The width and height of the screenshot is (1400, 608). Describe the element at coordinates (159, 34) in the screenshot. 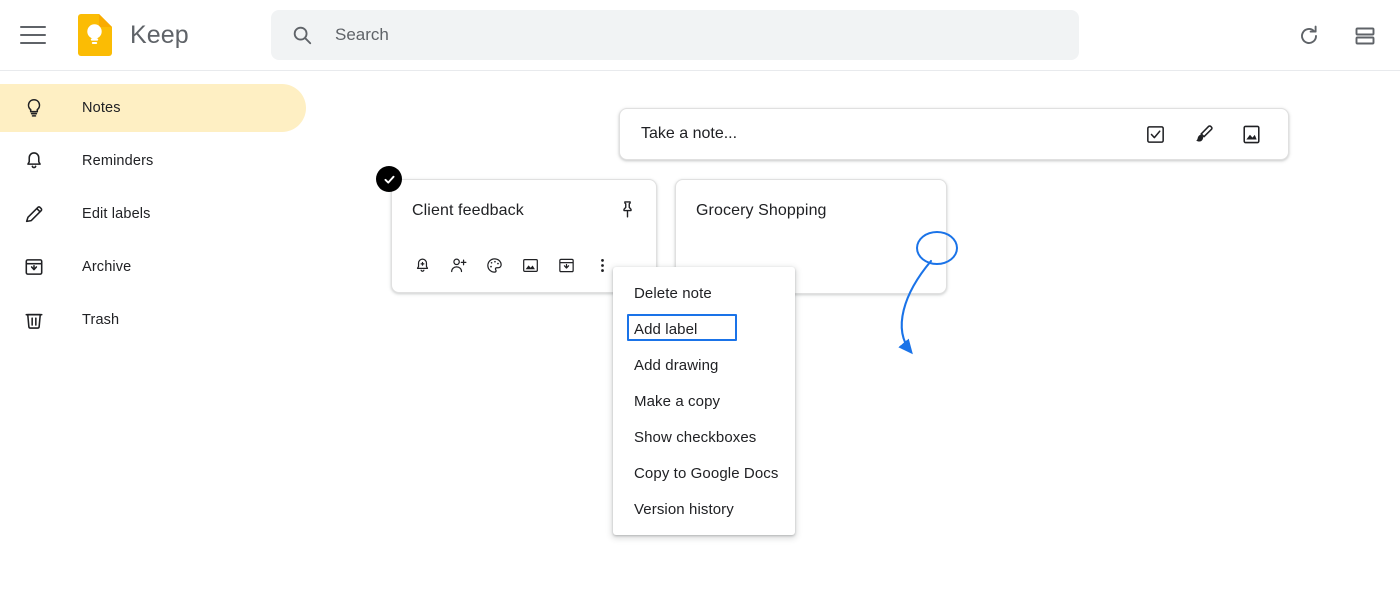

I see `app-title: Keep` at that location.